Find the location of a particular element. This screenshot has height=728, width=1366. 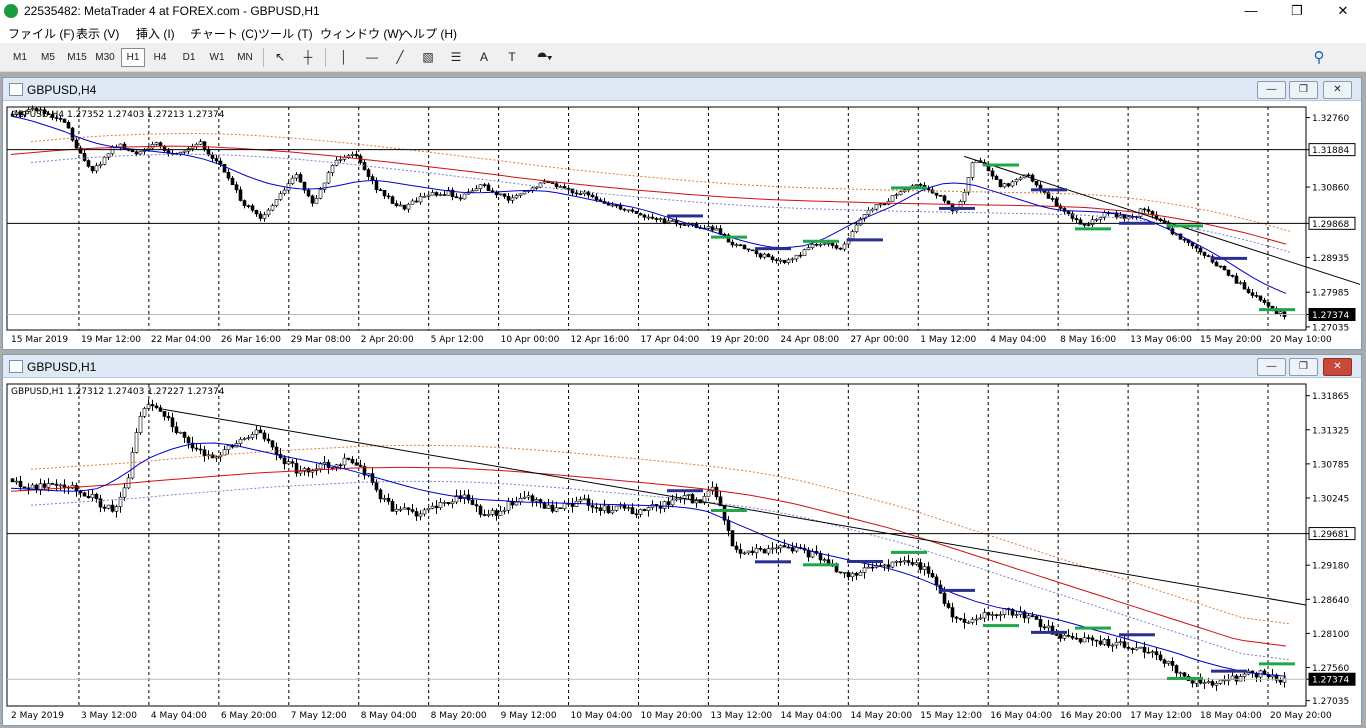

close-button: ✕ is located at coordinates (1343, 11).